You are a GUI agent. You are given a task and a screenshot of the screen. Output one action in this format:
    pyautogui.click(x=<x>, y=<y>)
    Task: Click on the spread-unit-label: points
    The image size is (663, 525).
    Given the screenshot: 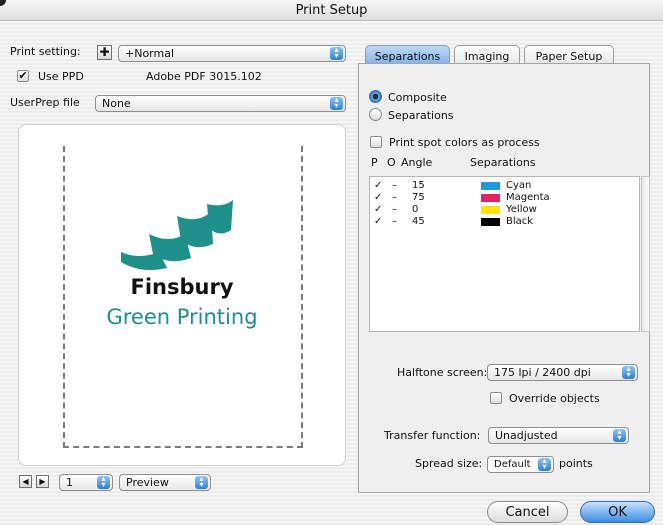 What is the action you would take?
    pyautogui.click(x=576, y=463)
    